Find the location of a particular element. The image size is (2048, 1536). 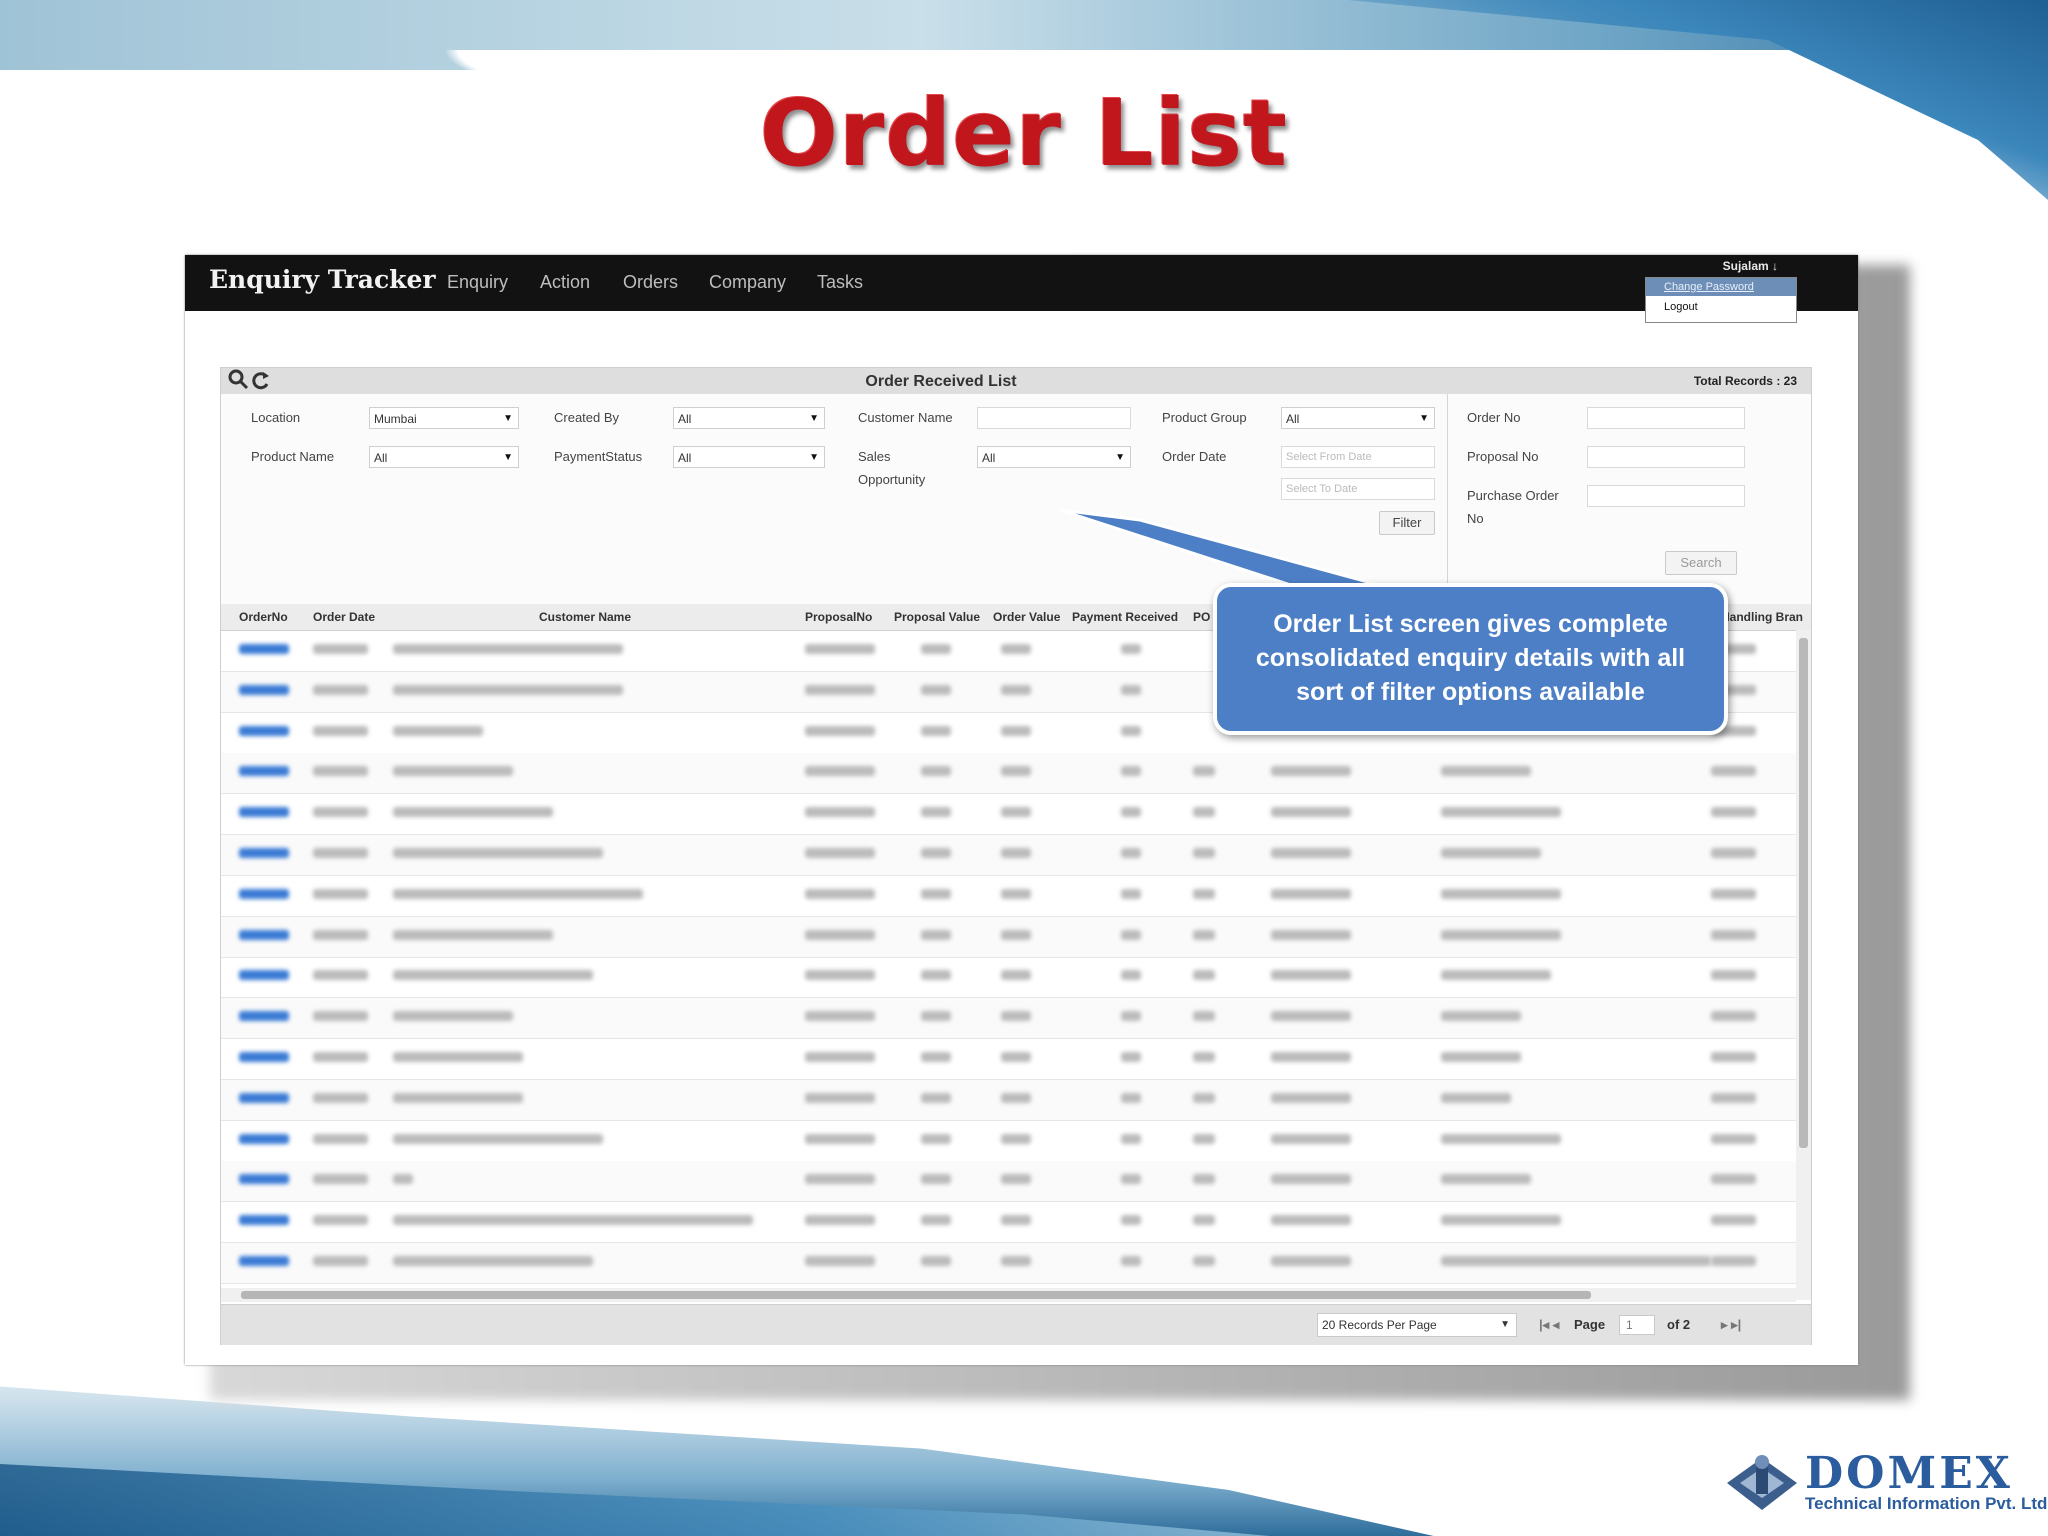

brand-logo: Enquiry Tracker is located at coordinates (322, 279).